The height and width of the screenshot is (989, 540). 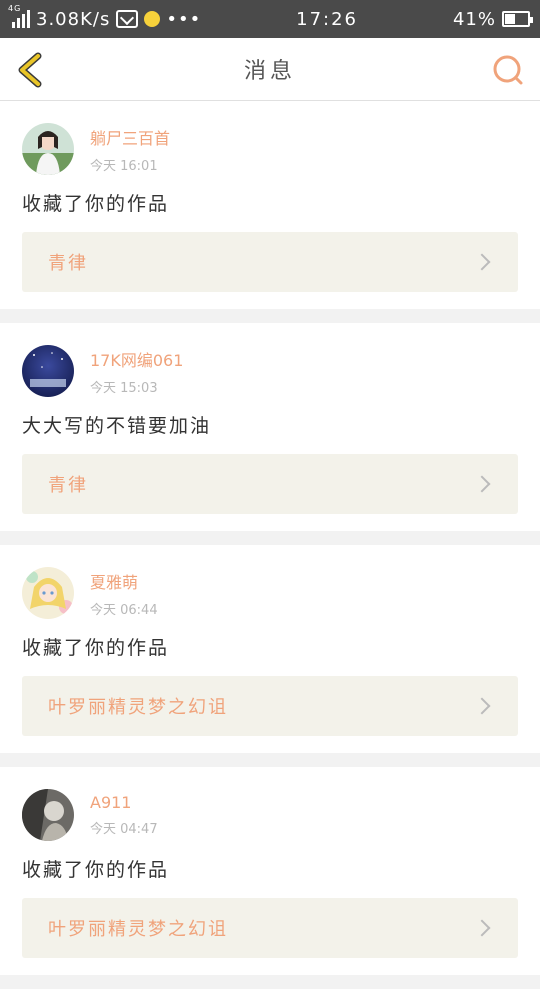 I want to click on more-notifications-icon: •••, so click(x=184, y=19).